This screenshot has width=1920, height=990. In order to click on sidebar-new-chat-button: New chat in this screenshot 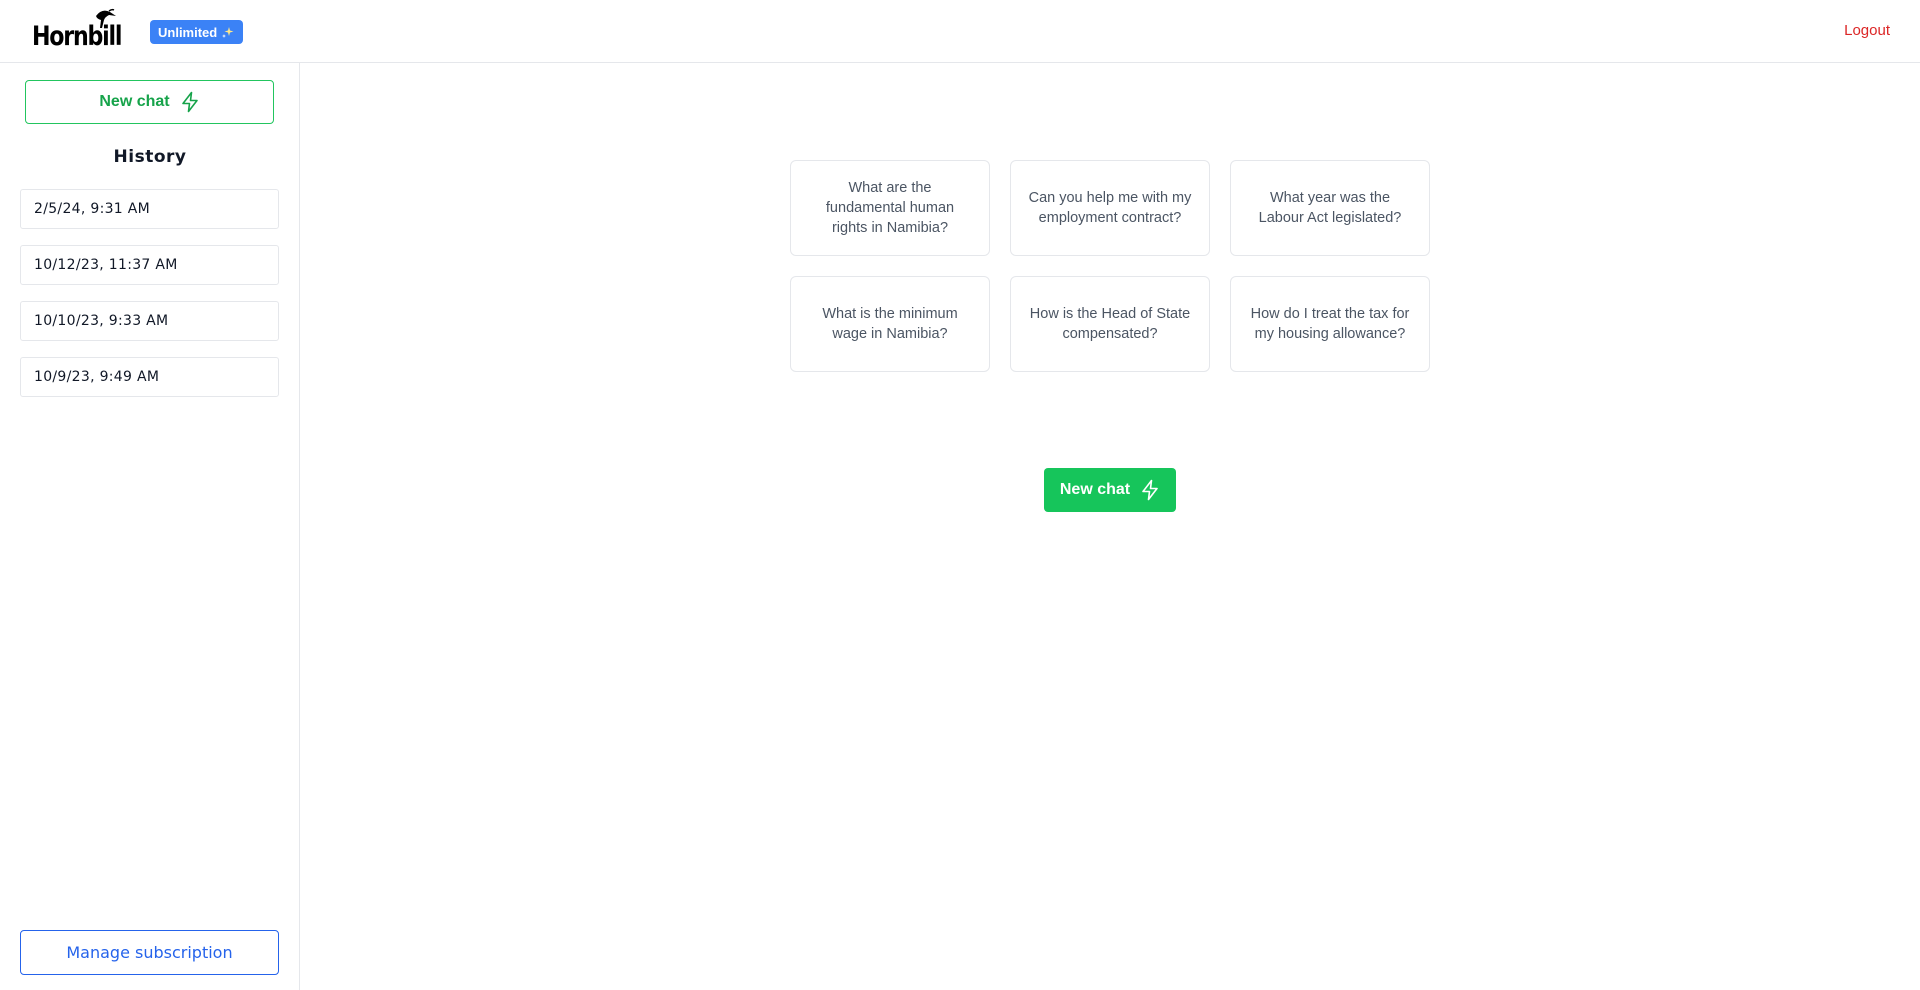, I will do `click(149, 102)`.